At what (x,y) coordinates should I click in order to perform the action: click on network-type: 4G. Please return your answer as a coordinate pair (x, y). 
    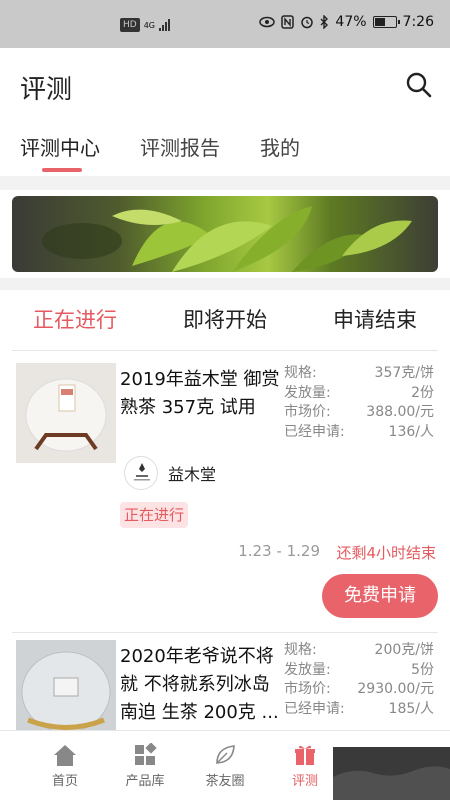
    Looking at the image, I should click on (149, 25).